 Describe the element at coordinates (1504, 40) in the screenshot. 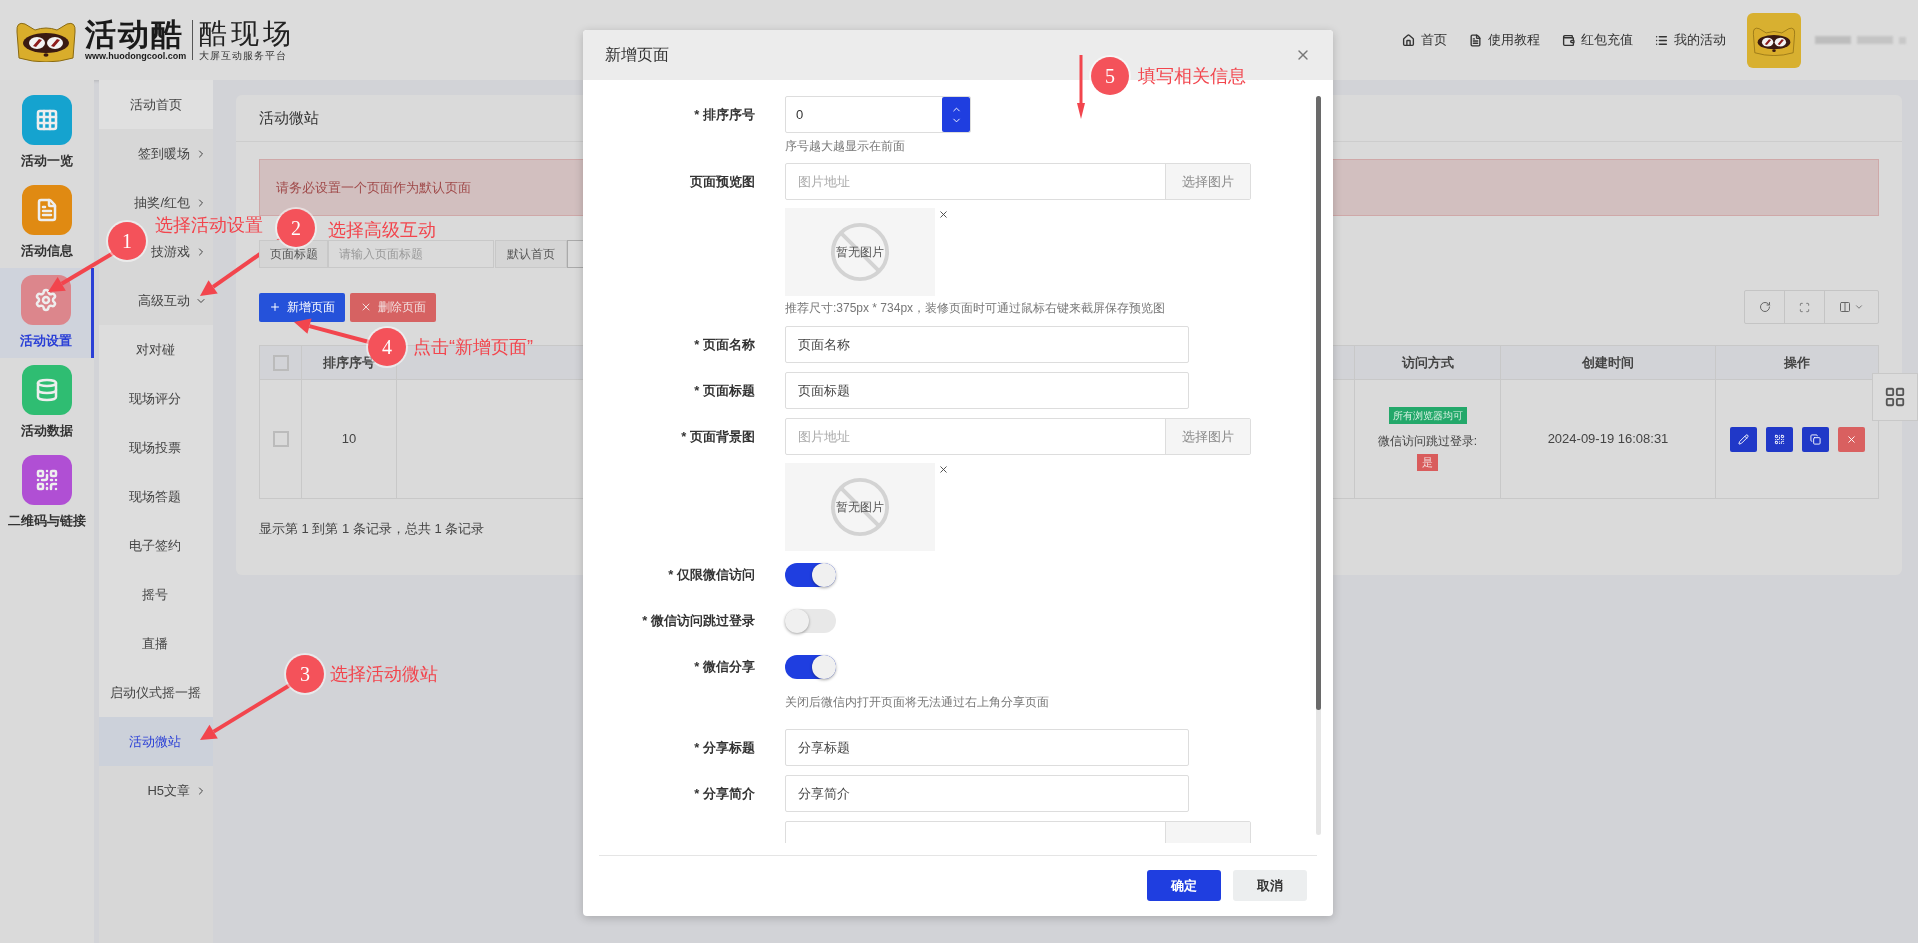

I see `nav-link: 使用教程` at that location.